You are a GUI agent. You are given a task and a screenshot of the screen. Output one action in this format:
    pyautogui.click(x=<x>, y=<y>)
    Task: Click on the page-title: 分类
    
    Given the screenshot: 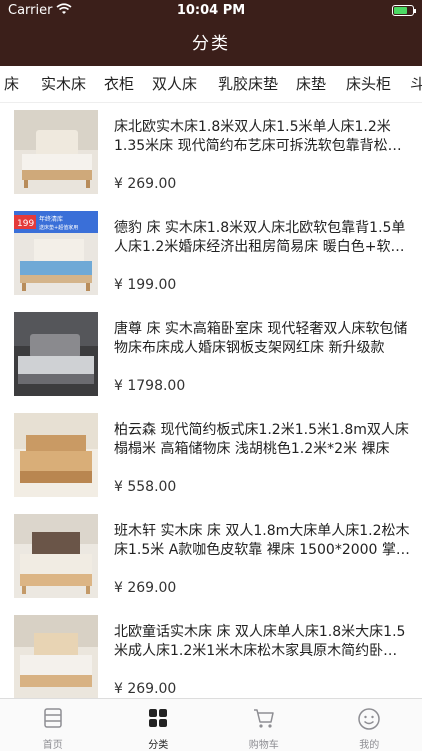 What is the action you would take?
    pyautogui.click(x=211, y=44)
    